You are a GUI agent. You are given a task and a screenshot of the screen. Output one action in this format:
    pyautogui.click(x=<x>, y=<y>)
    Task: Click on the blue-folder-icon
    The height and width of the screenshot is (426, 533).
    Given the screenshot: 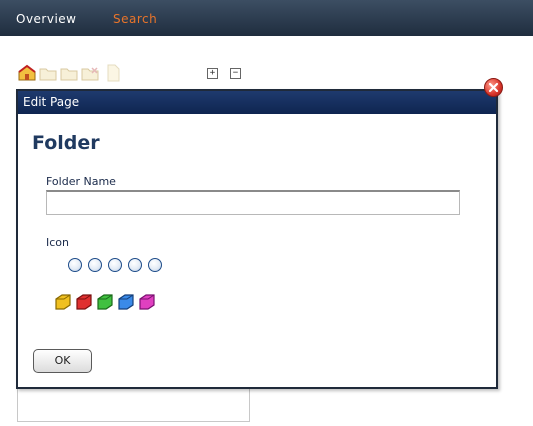 What is the action you would take?
    pyautogui.click(x=126, y=302)
    